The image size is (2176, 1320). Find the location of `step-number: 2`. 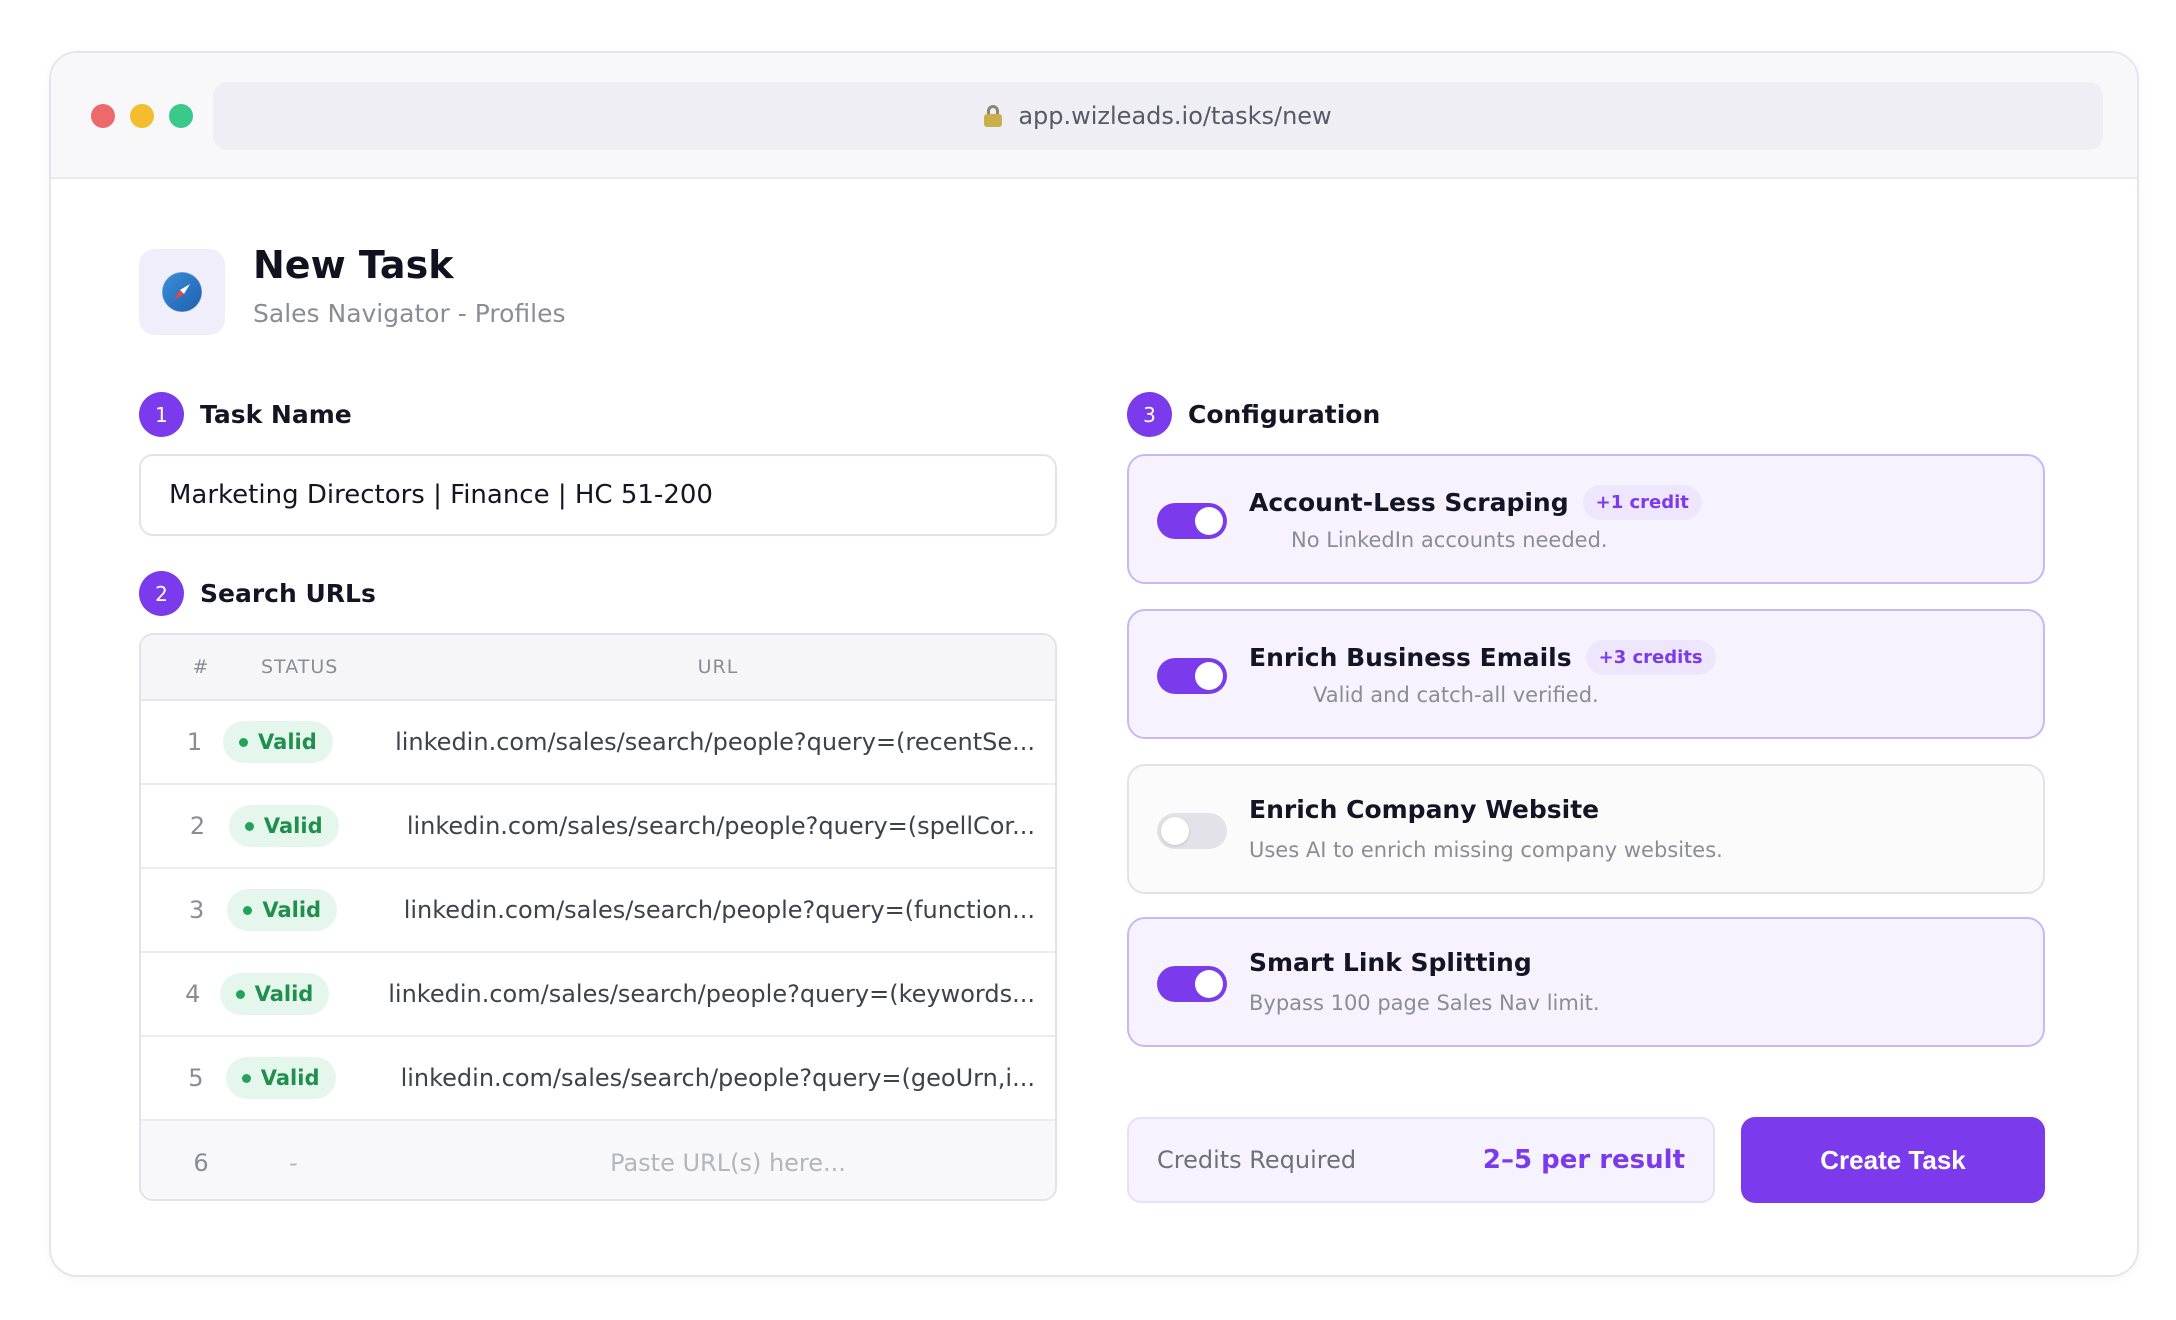

step-number: 2 is located at coordinates (161, 593).